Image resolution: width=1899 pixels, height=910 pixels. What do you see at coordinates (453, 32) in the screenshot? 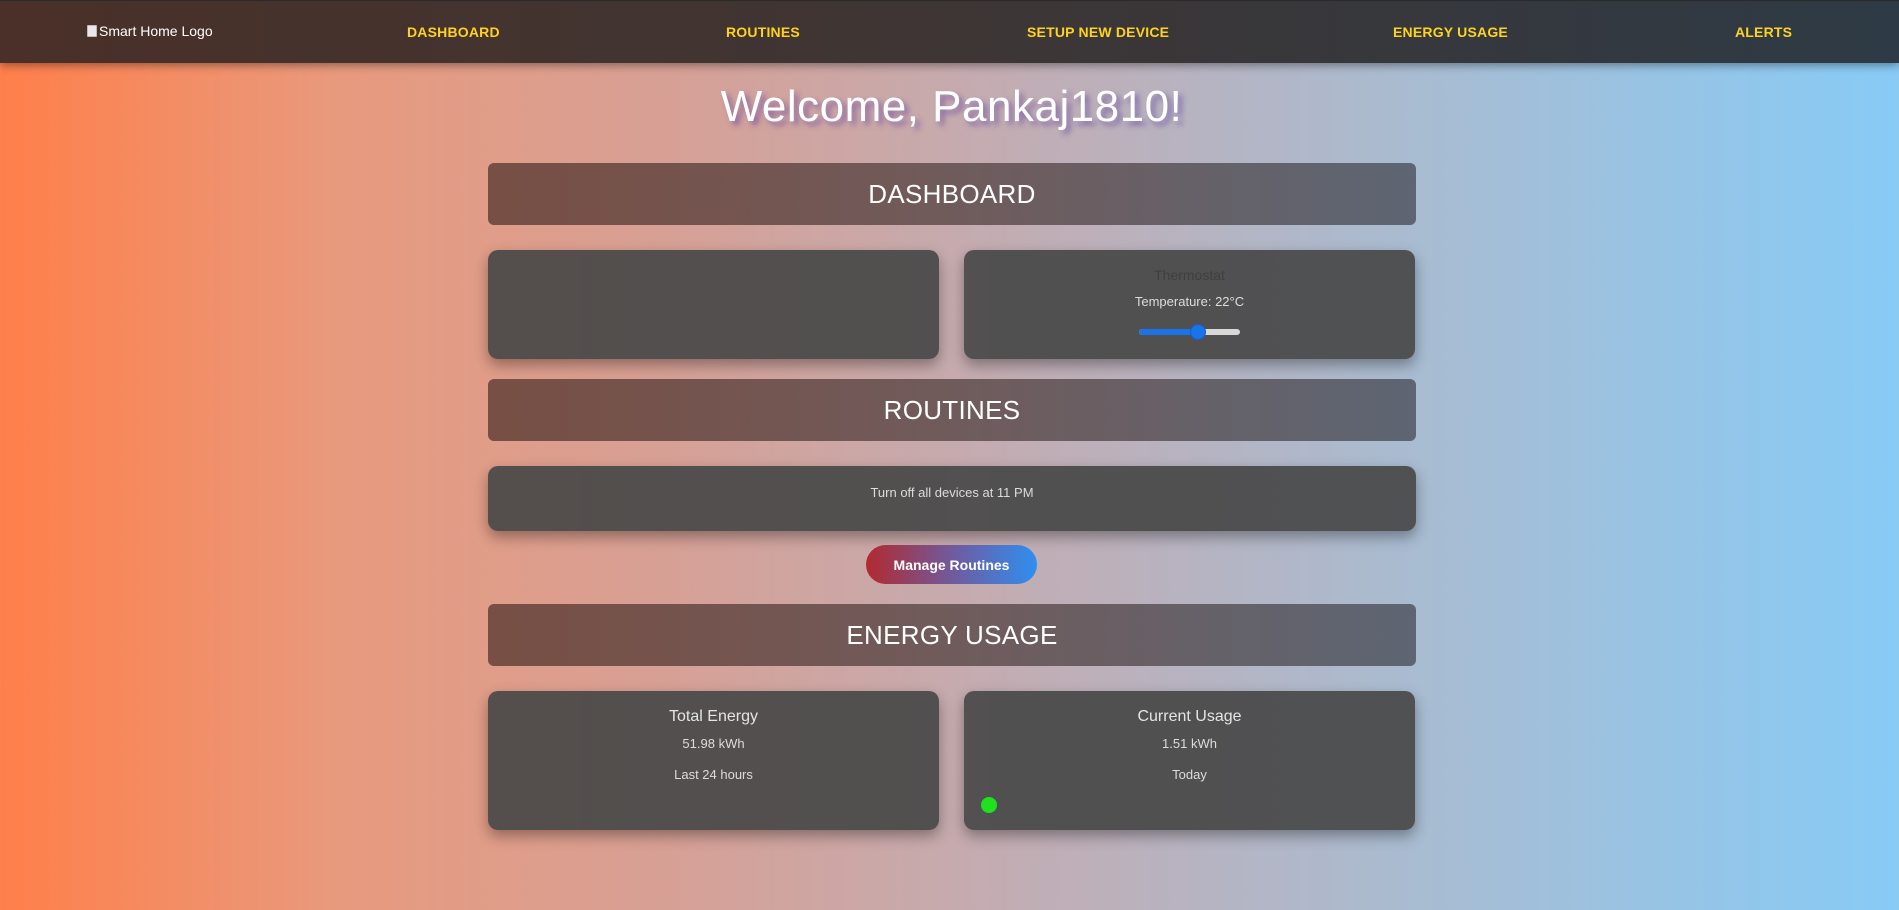
I see `nav-link-dashboard: DASHBOARD` at bounding box center [453, 32].